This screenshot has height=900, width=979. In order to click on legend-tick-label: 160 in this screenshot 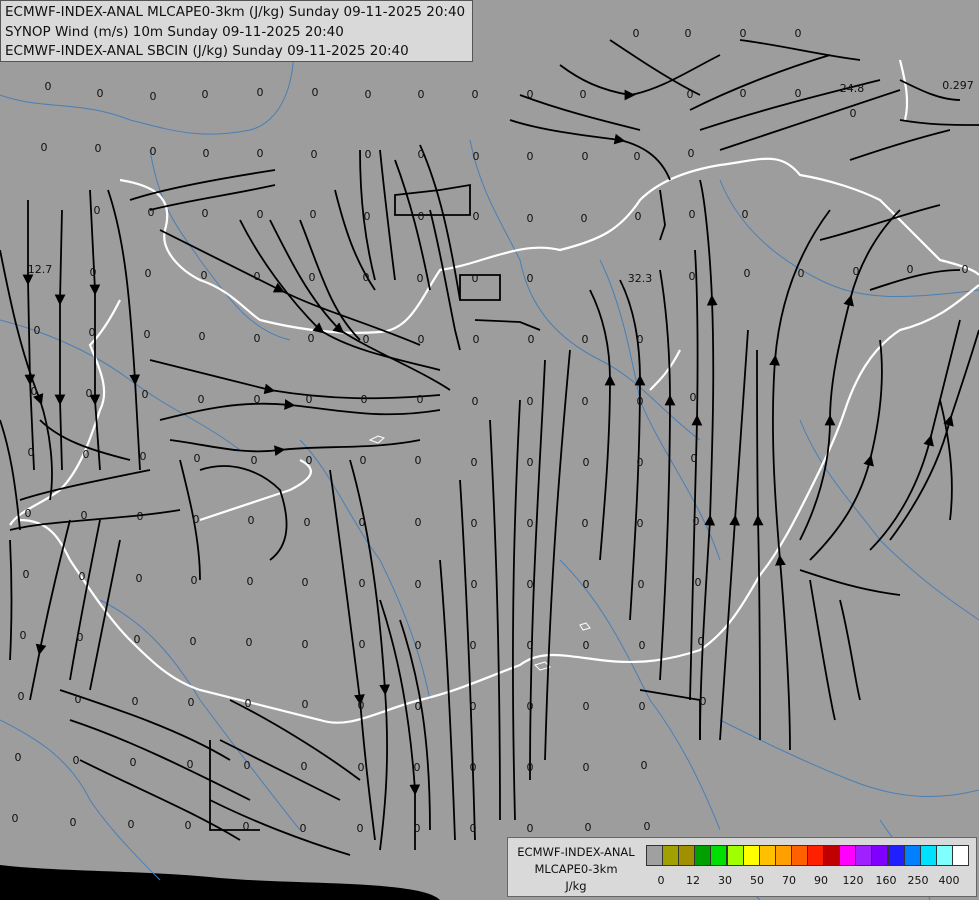, I will do `click(886, 880)`.